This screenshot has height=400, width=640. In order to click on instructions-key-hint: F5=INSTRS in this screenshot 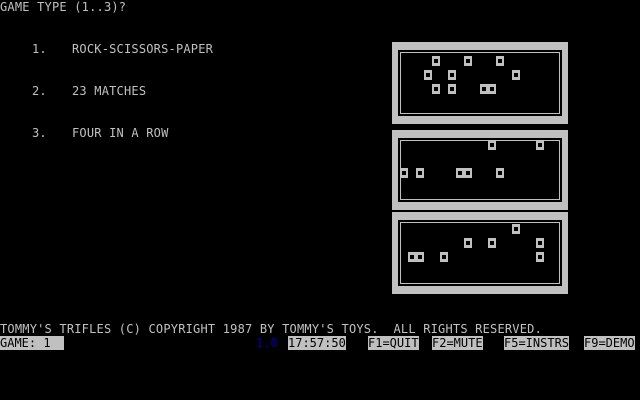, I will do `click(537, 343)`.